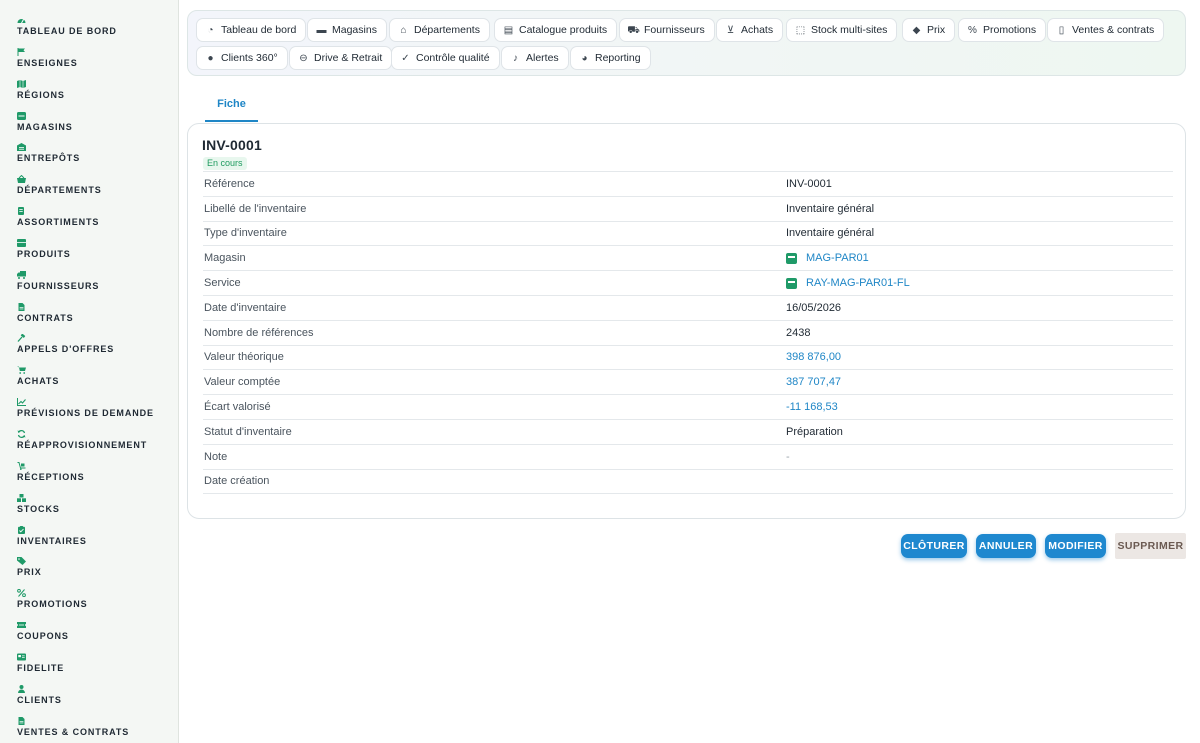  What do you see at coordinates (848, 283) in the screenshot?
I see `field-value-link: RAY-MAG-PAR01-FL` at bounding box center [848, 283].